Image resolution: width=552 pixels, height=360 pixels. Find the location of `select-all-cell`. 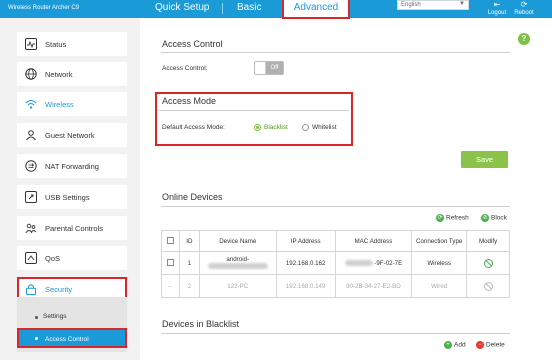

select-all-cell is located at coordinates (170, 241).